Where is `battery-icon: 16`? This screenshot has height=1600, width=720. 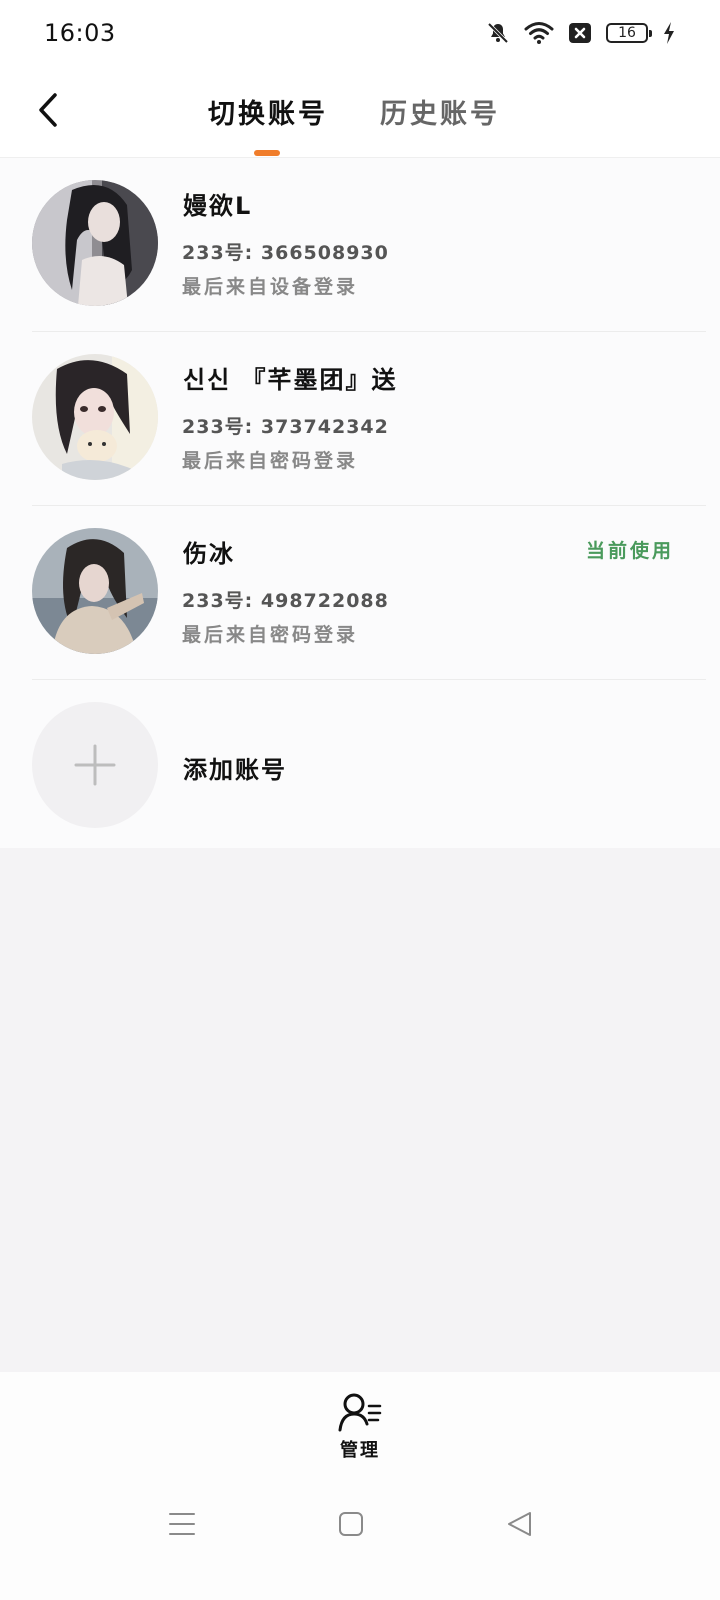
battery-icon: 16 is located at coordinates (629, 33).